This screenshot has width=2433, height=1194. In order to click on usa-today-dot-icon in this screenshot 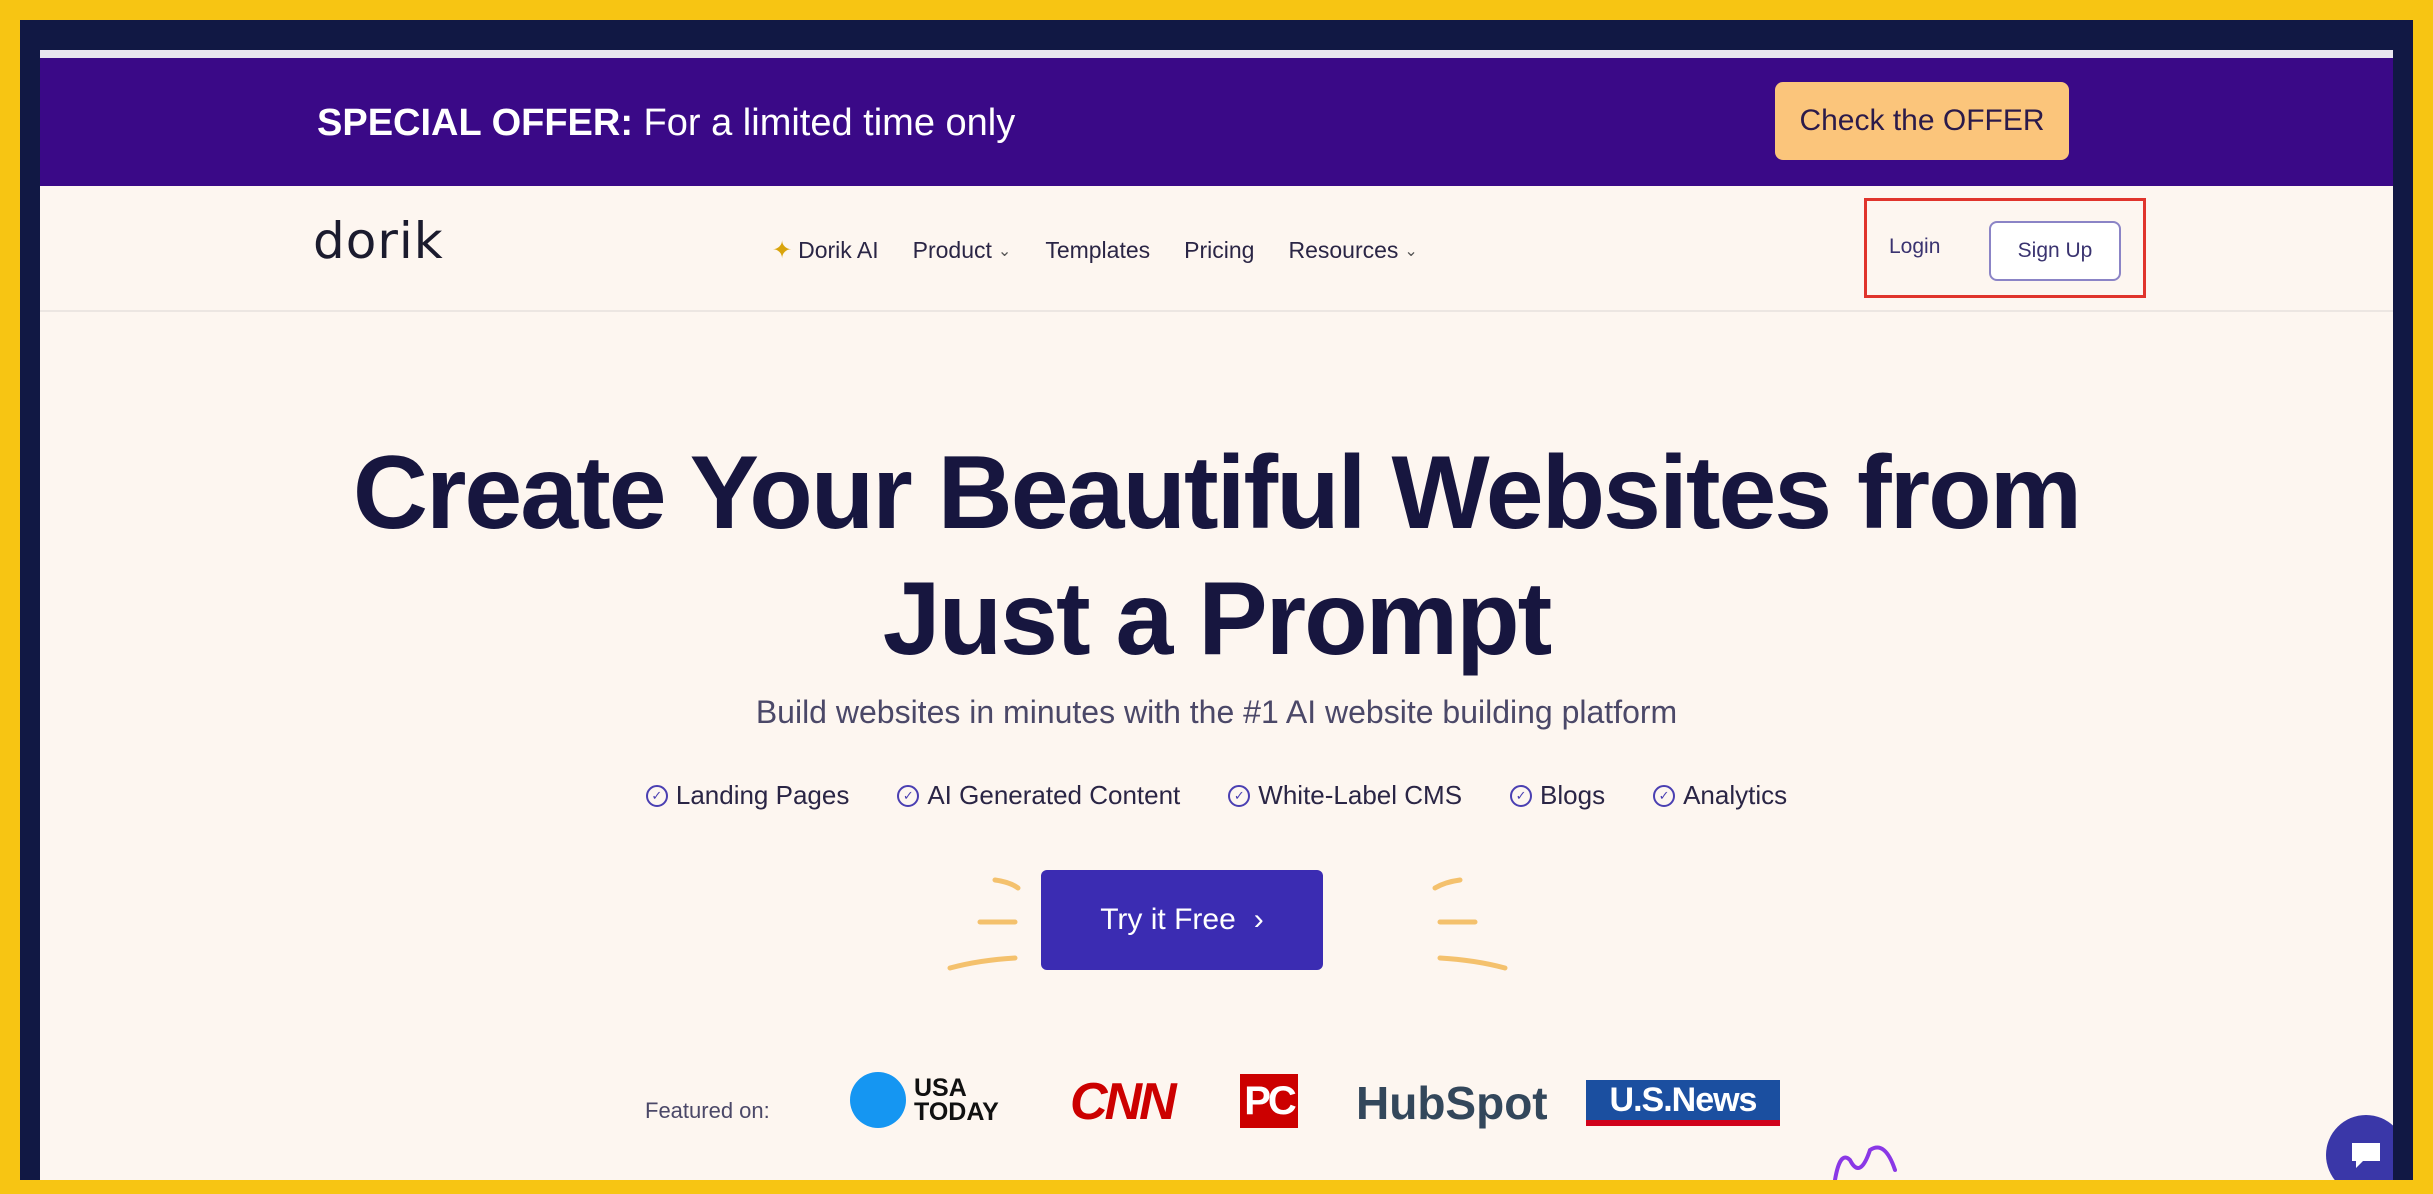, I will do `click(878, 1100)`.